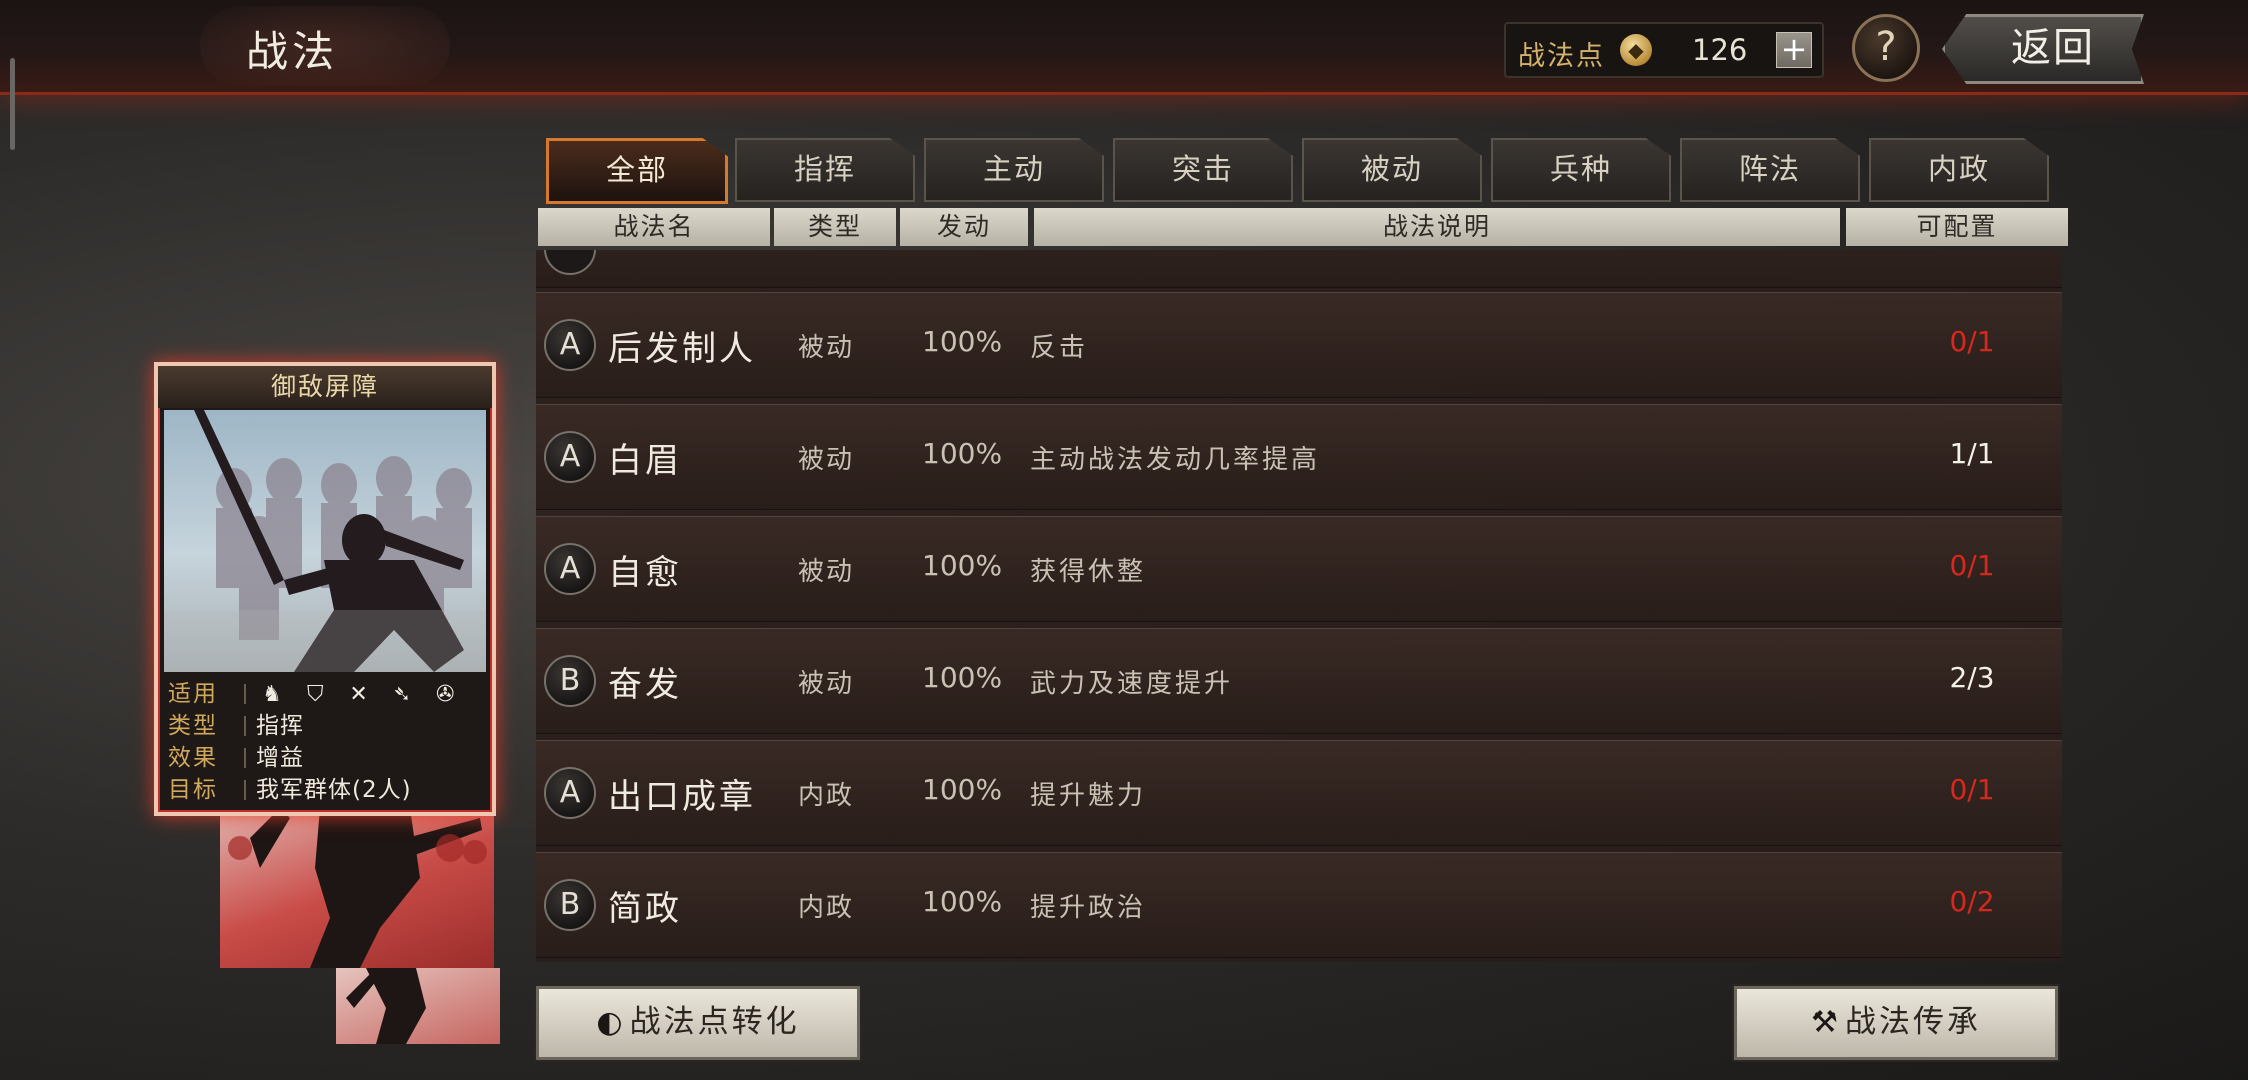  Describe the element at coordinates (1437, 227) in the screenshot. I see `column-header-description: 战法说明` at that location.